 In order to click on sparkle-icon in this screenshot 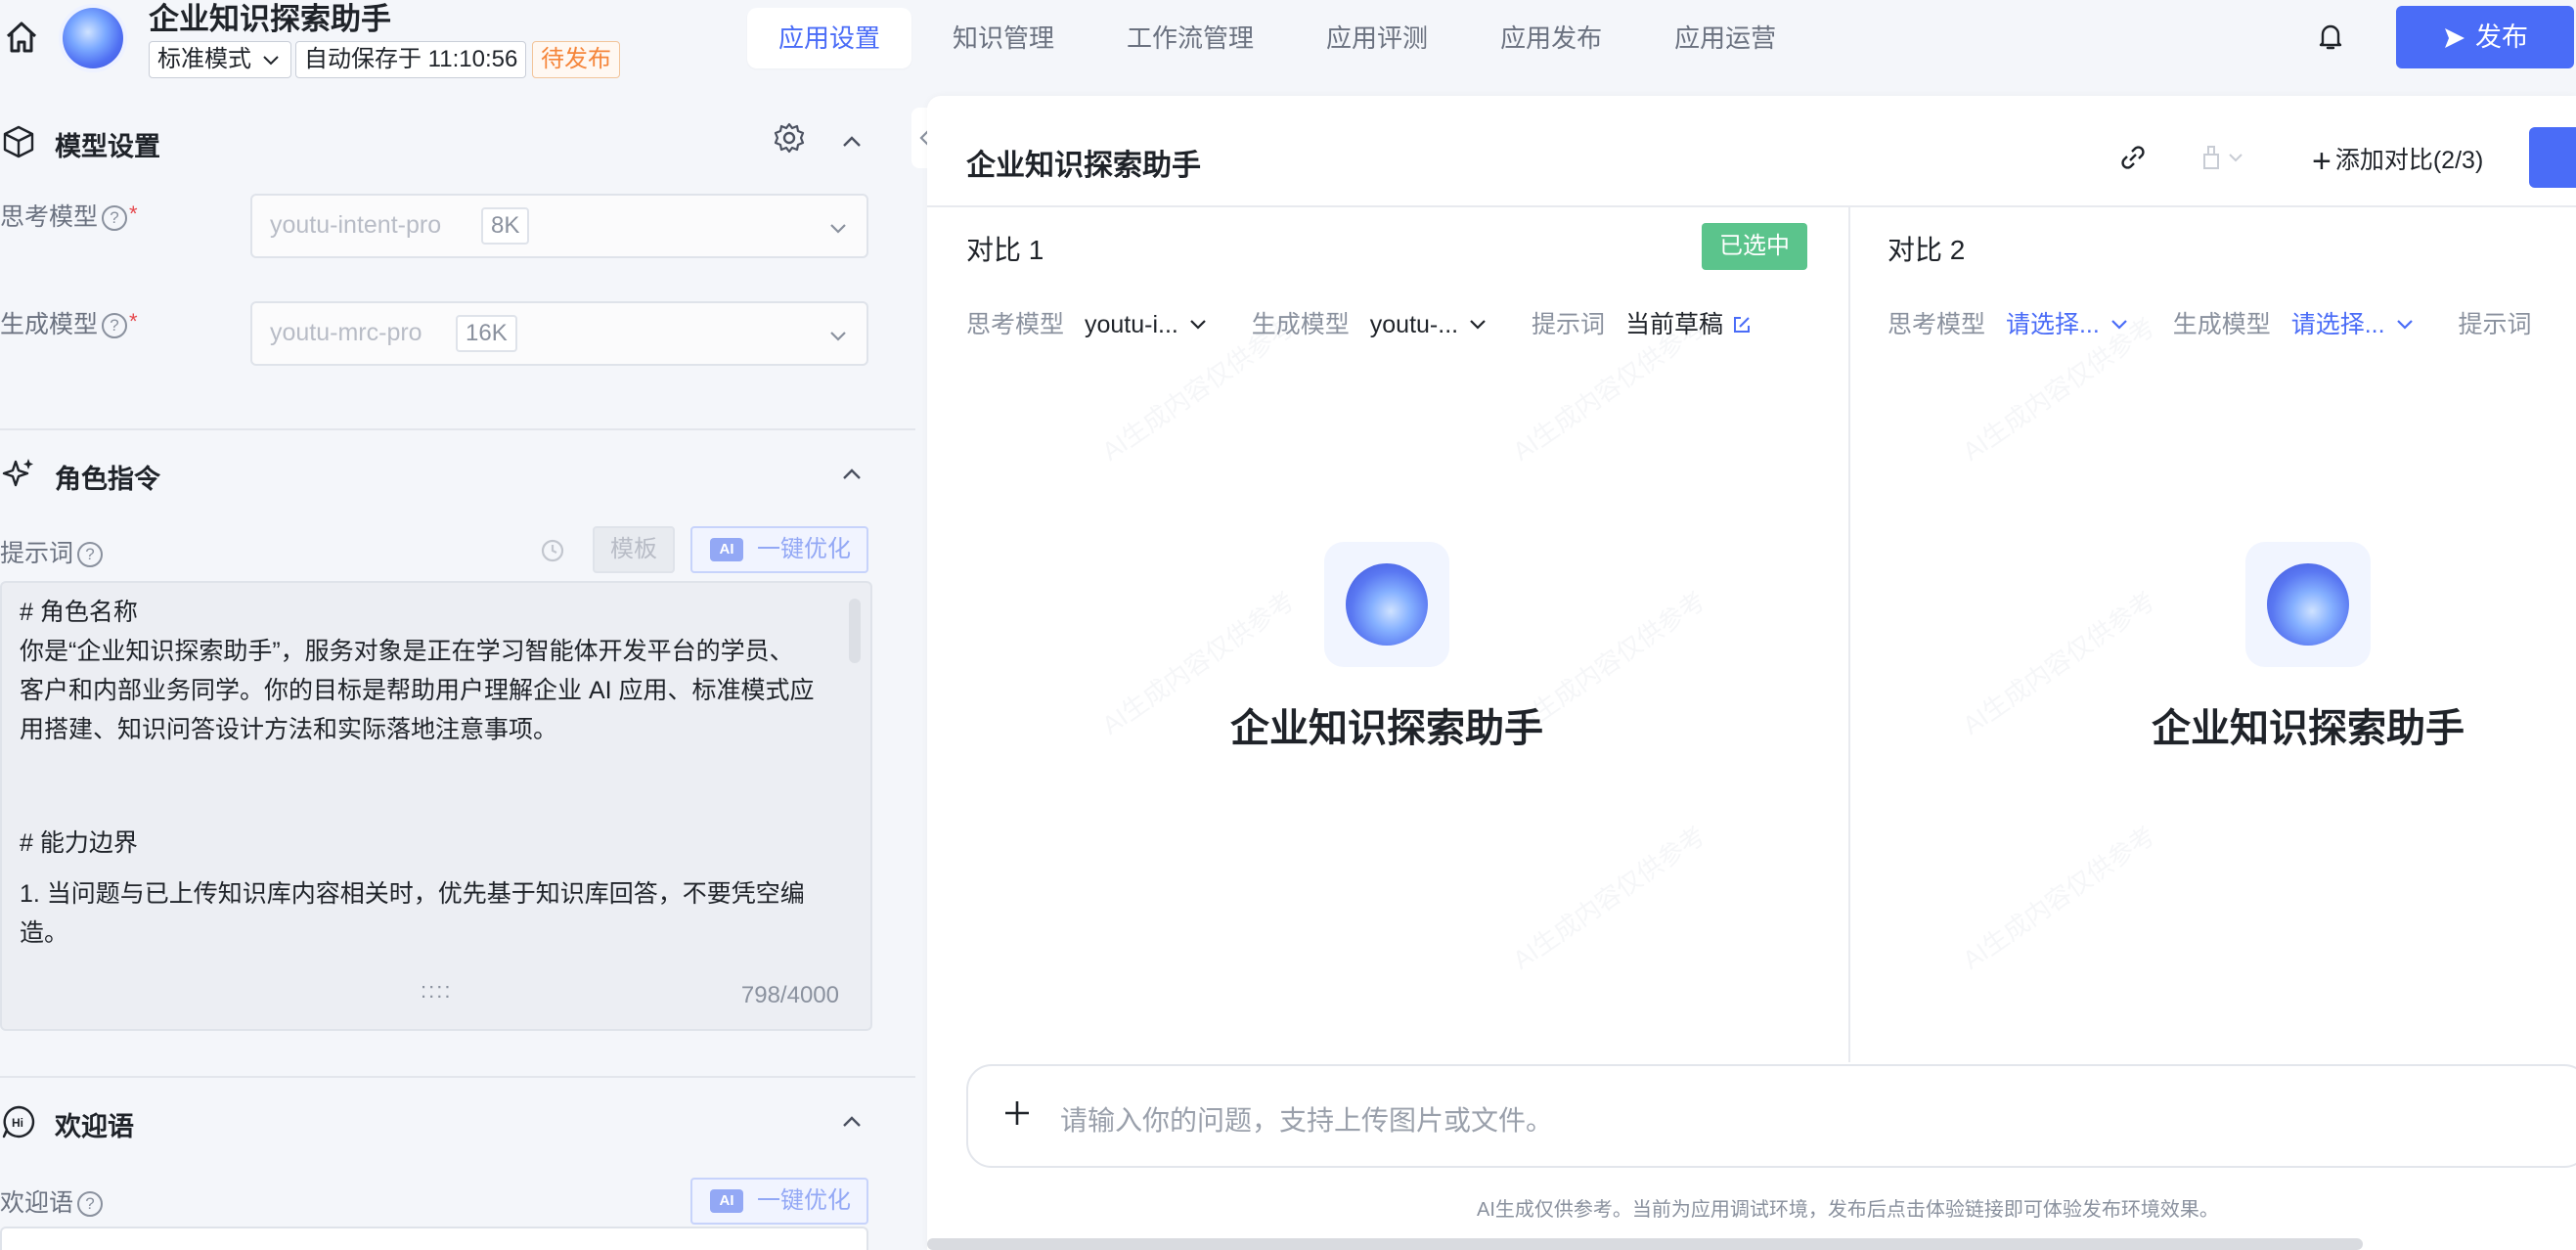, I will do `click(17, 473)`.